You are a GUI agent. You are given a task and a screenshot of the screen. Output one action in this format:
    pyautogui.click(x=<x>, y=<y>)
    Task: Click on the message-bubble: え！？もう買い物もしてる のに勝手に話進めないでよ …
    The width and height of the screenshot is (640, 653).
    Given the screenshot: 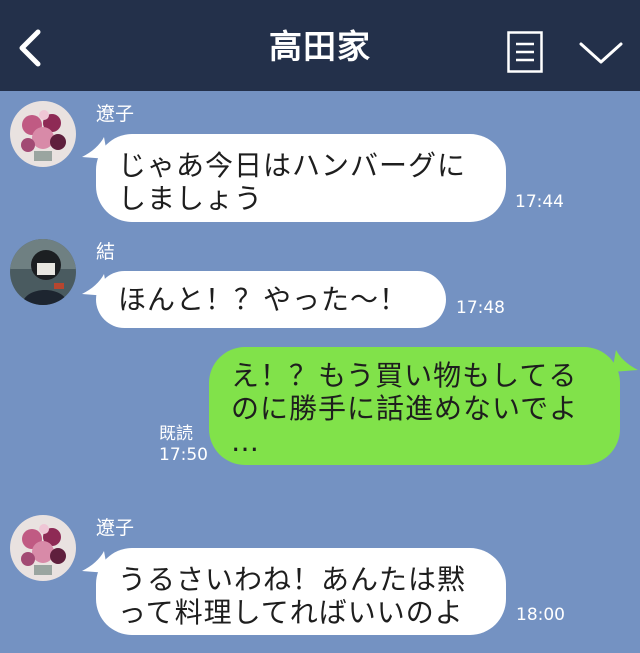 What is the action you would take?
    pyautogui.click(x=414, y=406)
    